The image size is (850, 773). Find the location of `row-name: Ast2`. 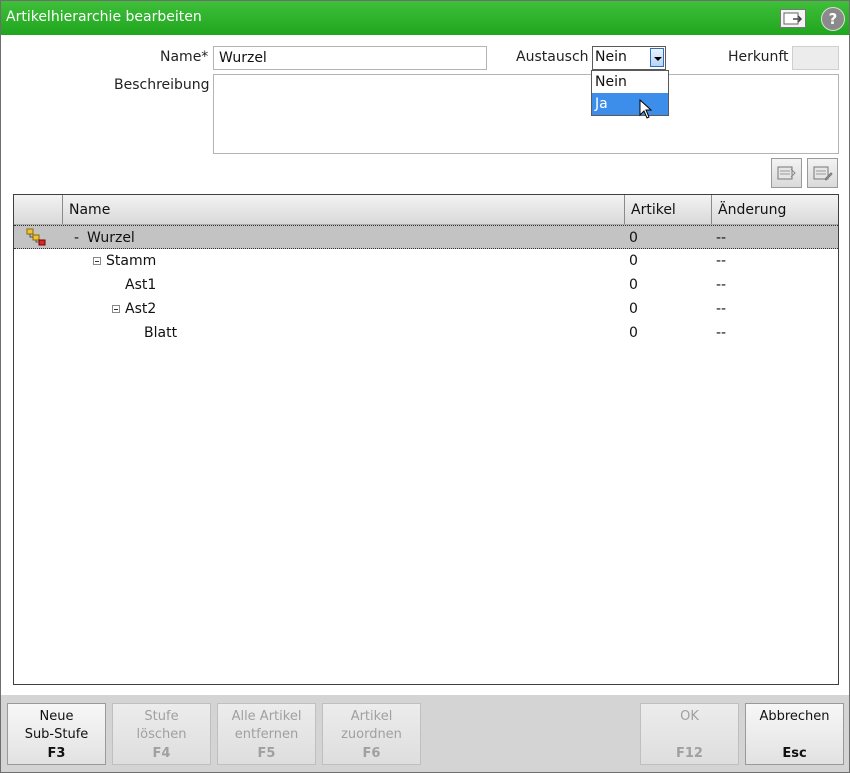

row-name: Ast2 is located at coordinates (141, 309).